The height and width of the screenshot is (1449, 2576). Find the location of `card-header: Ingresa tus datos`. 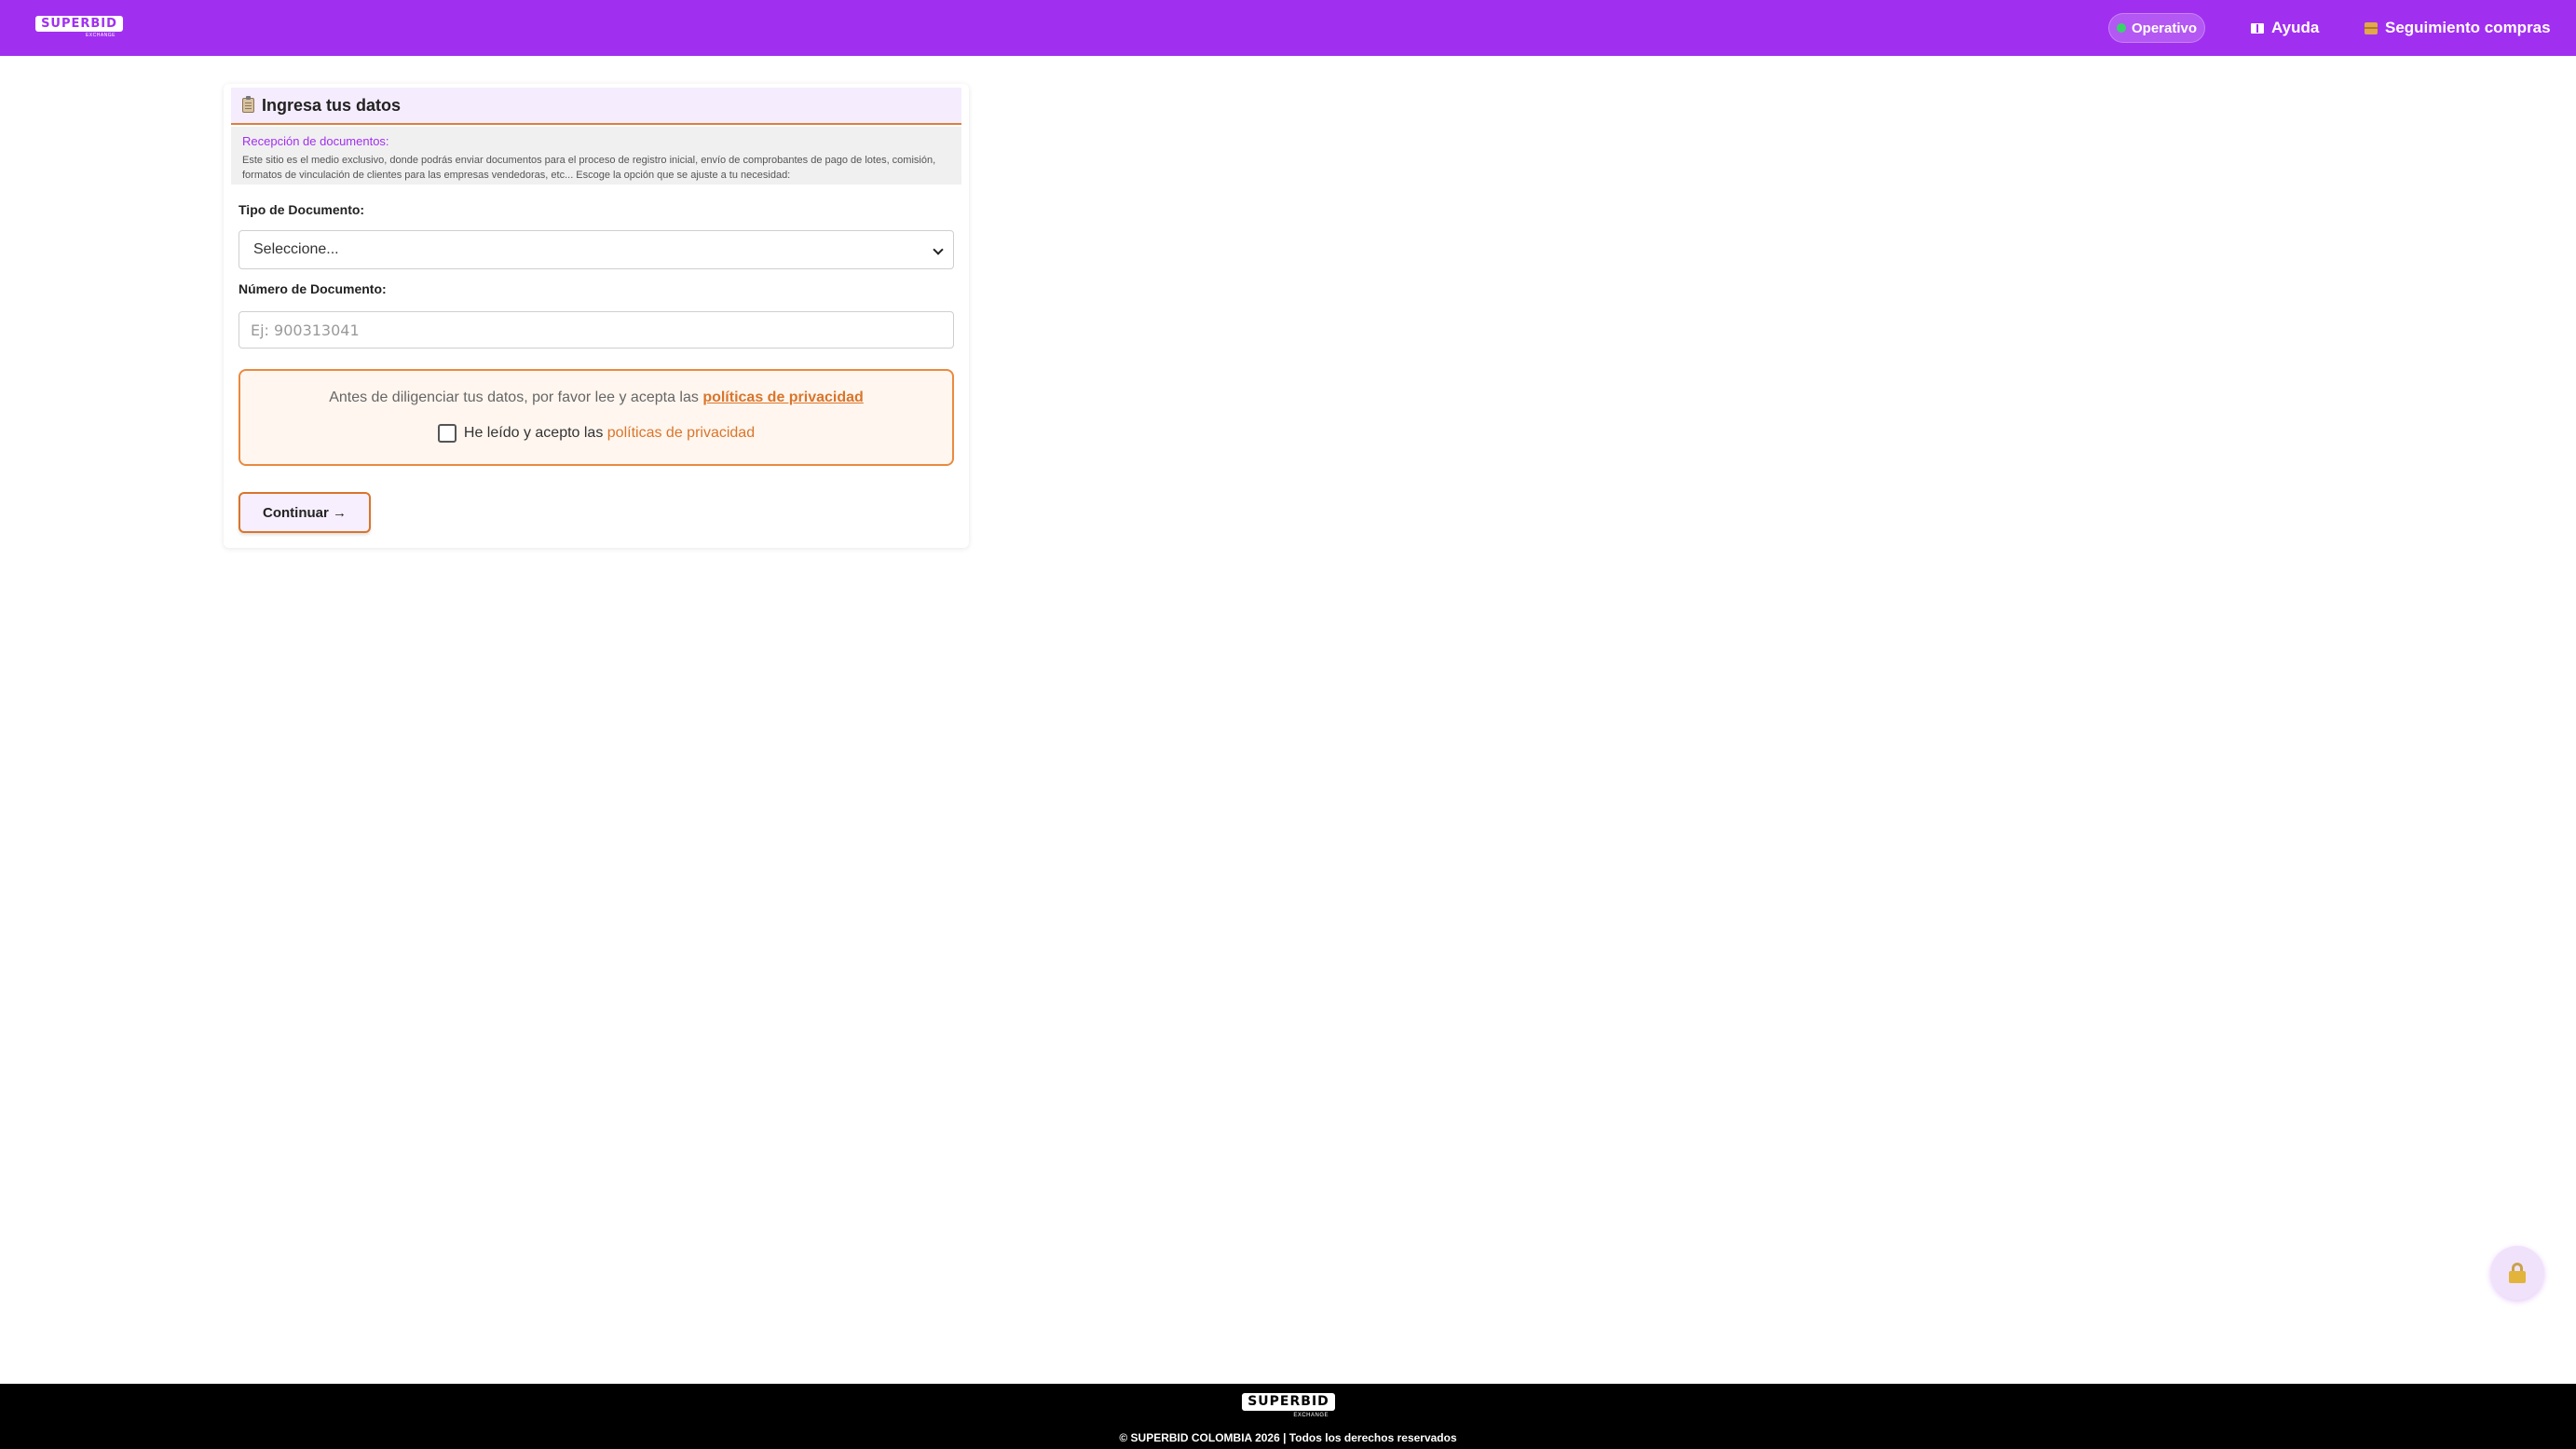

card-header: Ingresa tus datos is located at coordinates (596, 106).